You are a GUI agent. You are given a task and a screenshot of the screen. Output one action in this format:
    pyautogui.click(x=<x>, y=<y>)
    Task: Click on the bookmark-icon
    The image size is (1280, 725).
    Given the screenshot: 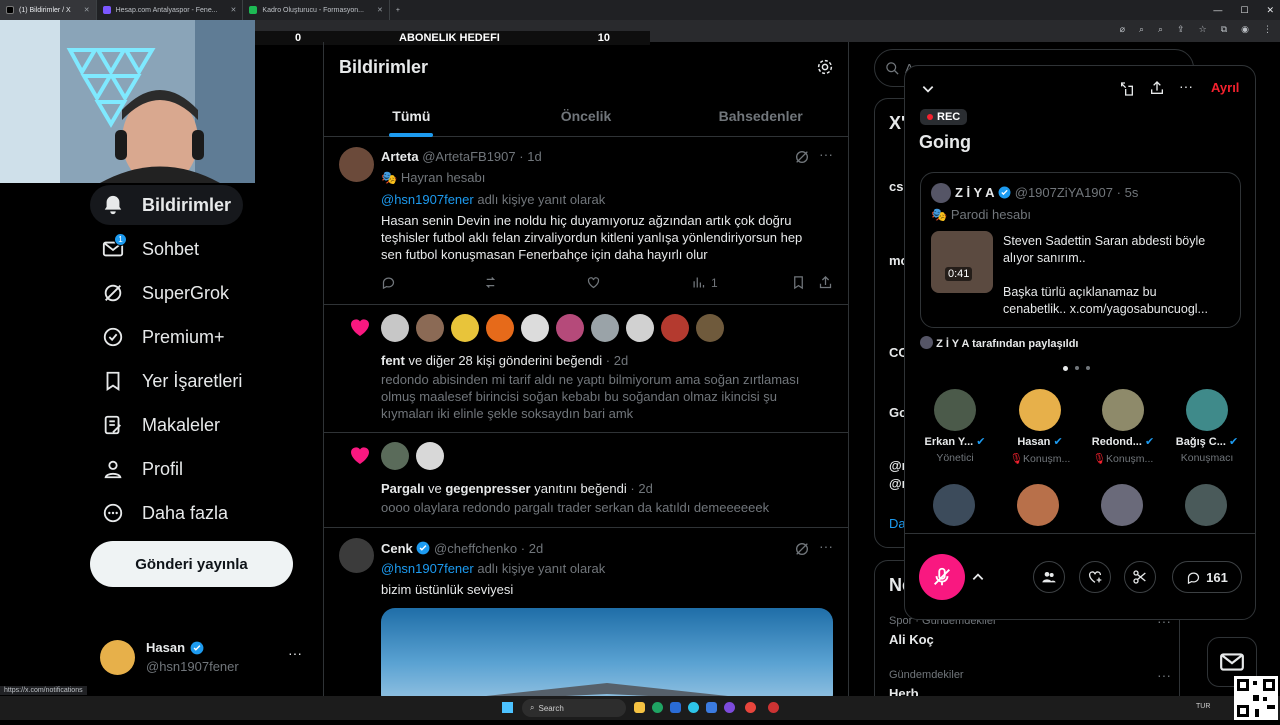 What is the action you would take?
    pyautogui.click(x=798, y=282)
    